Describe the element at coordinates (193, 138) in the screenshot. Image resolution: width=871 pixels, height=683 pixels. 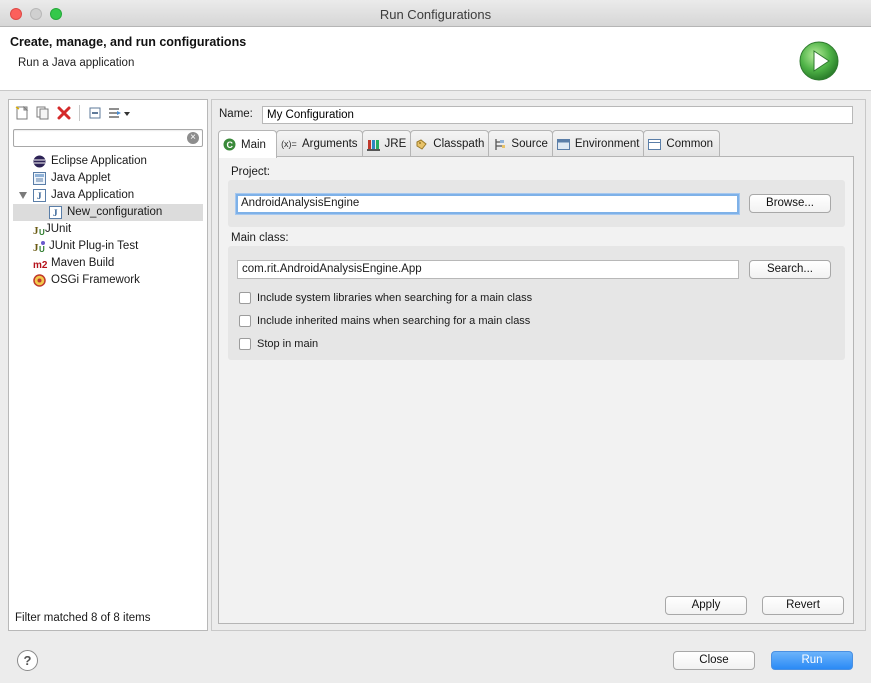
I see `clear-filter-icon: ×` at that location.